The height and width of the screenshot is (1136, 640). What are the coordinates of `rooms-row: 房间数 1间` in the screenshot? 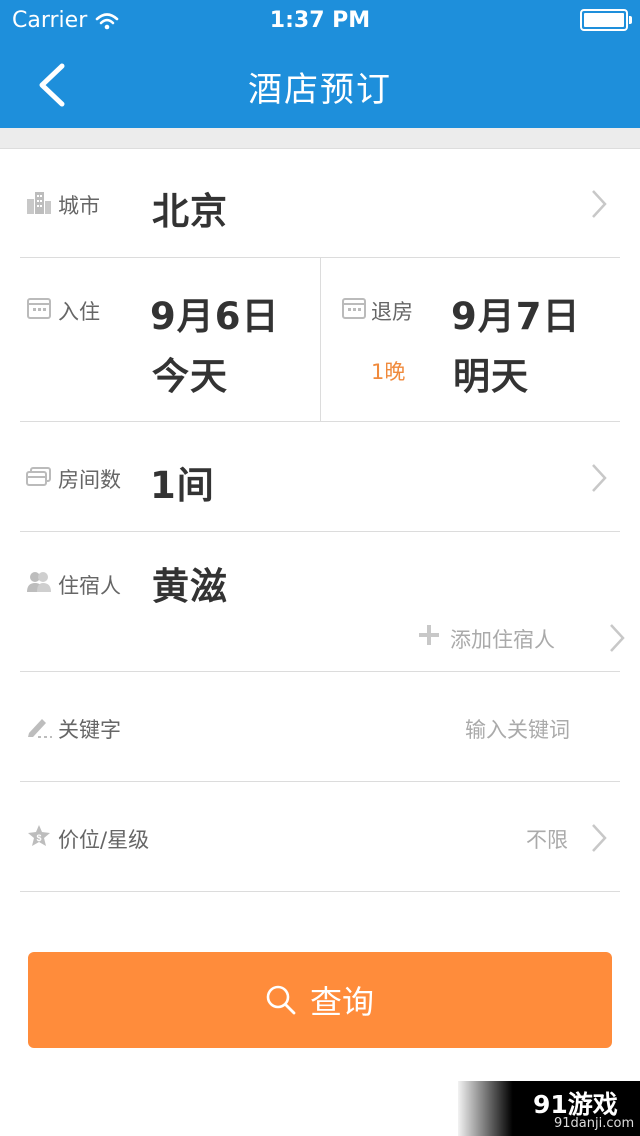 It's located at (320, 477).